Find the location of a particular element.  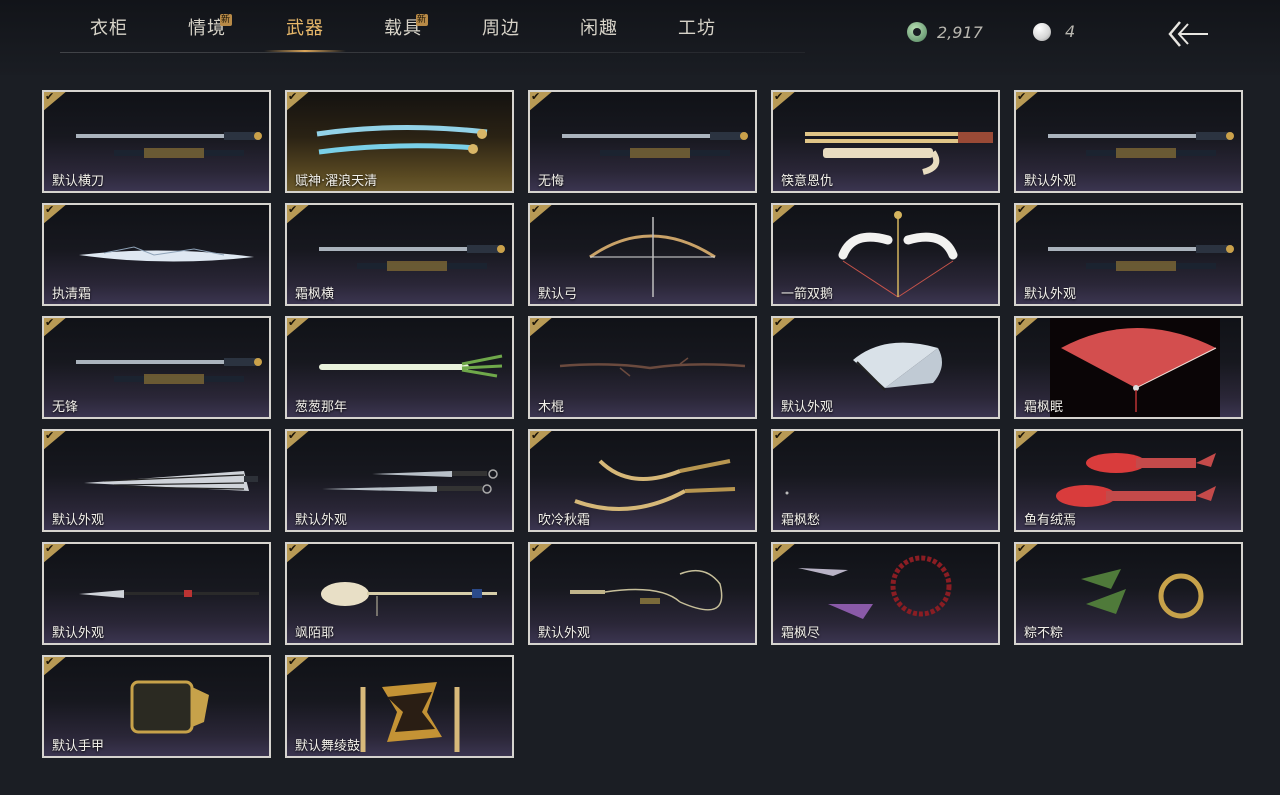

weapon-card: ✔ 无锋 is located at coordinates (156, 367).